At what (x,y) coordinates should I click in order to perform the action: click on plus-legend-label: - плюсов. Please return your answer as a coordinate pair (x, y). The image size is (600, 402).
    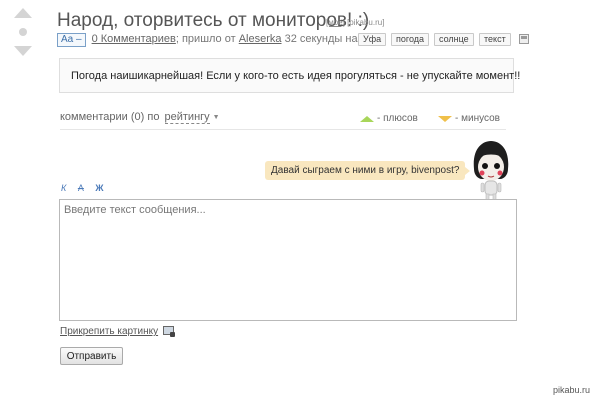
    Looking at the image, I should click on (397, 118).